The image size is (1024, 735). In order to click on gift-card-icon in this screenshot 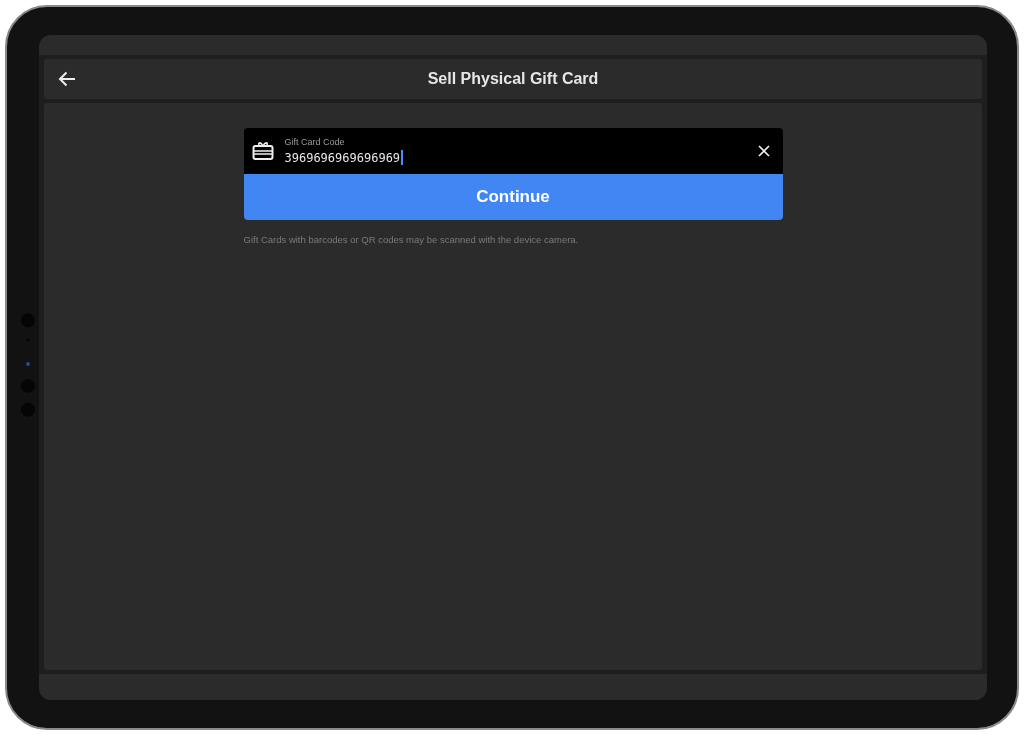, I will do `click(262, 151)`.